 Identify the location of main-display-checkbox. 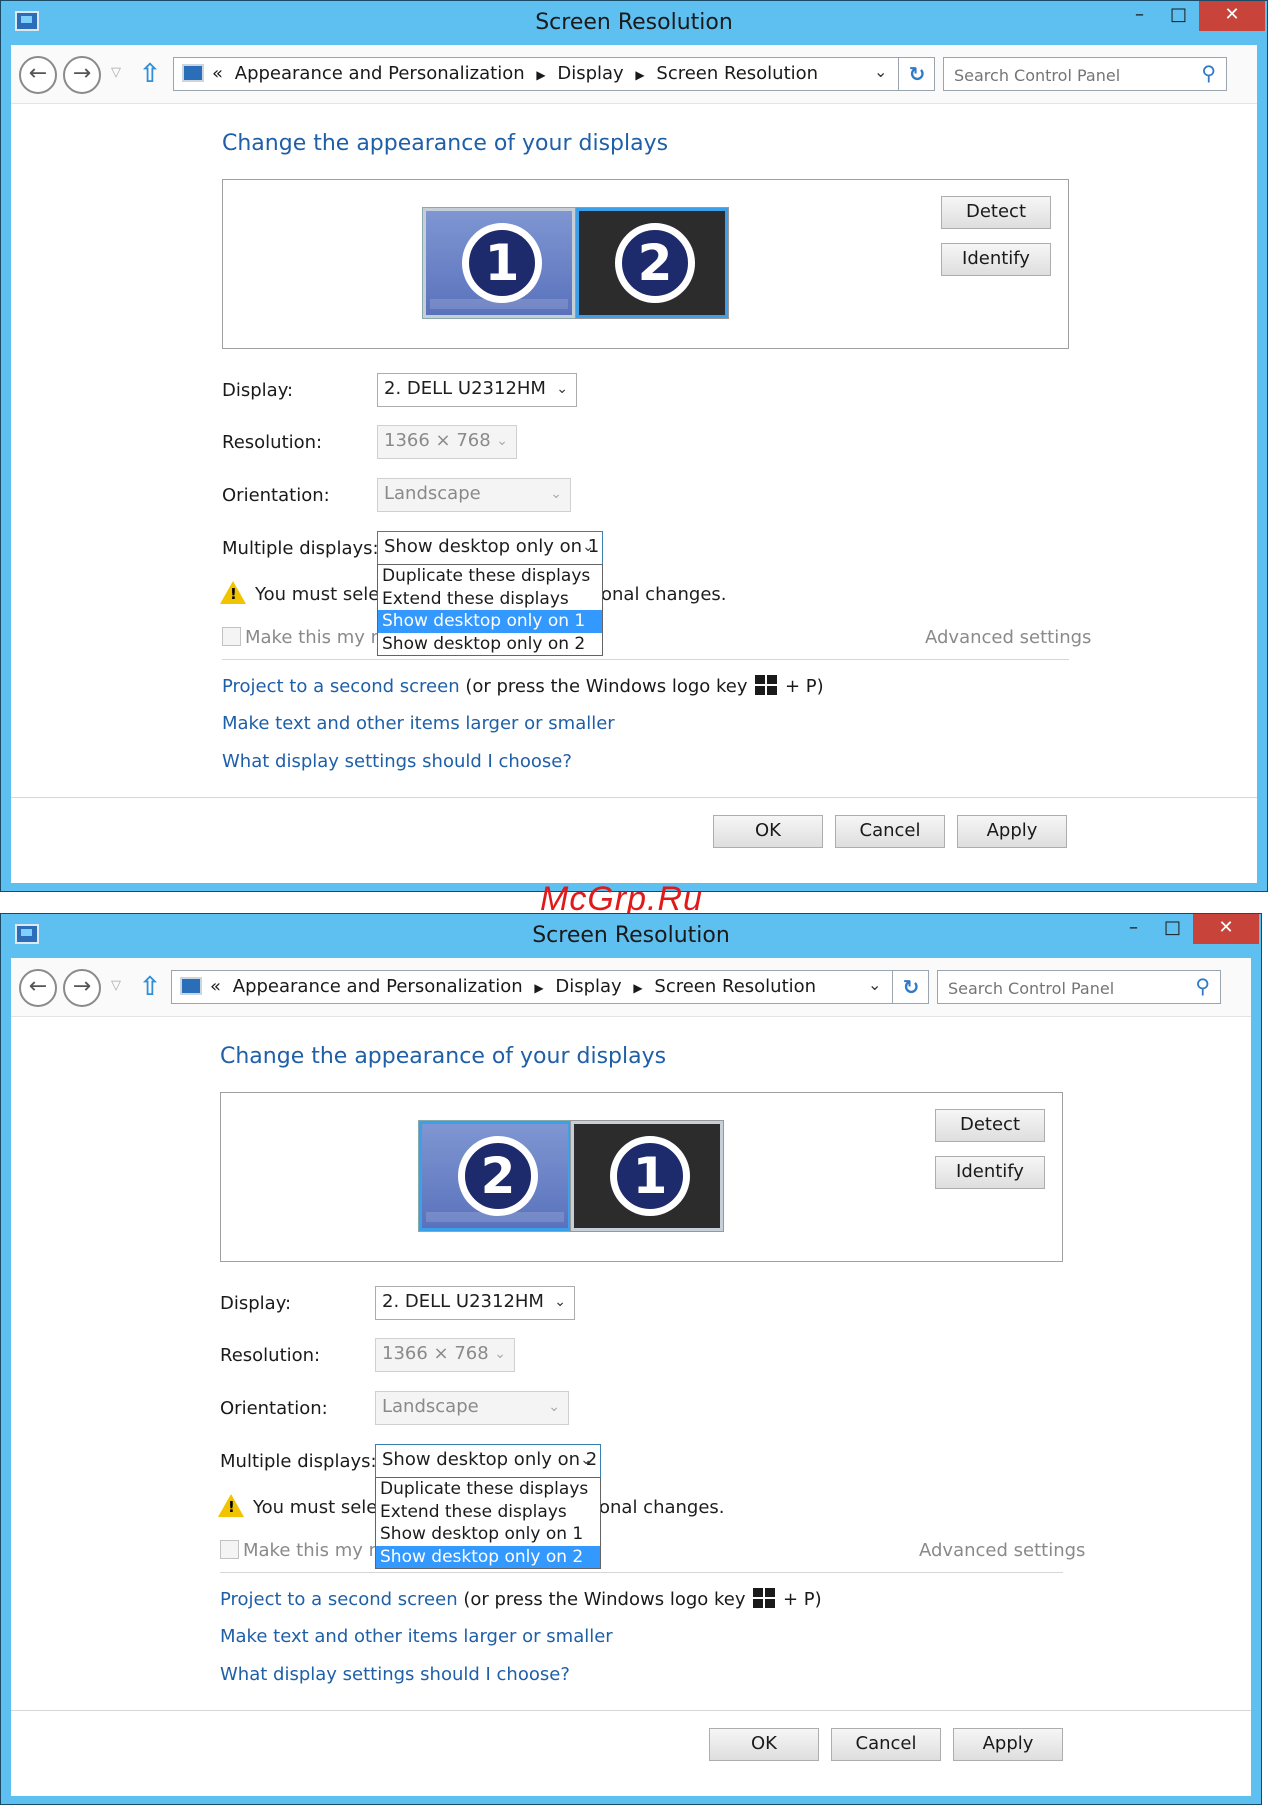
(231, 636).